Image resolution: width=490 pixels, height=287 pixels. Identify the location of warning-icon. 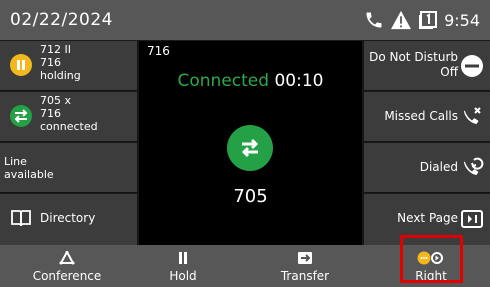
(401, 20).